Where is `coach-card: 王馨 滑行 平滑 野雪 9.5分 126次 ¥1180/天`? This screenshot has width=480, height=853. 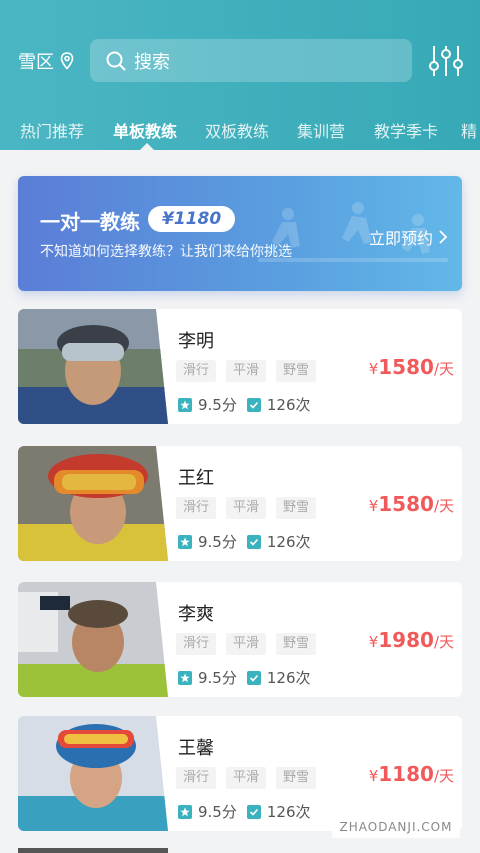
coach-card: 王馨 滑行 平滑 野雪 9.5分 126次 ¥1180/天 is located at coordinates (240, 773).